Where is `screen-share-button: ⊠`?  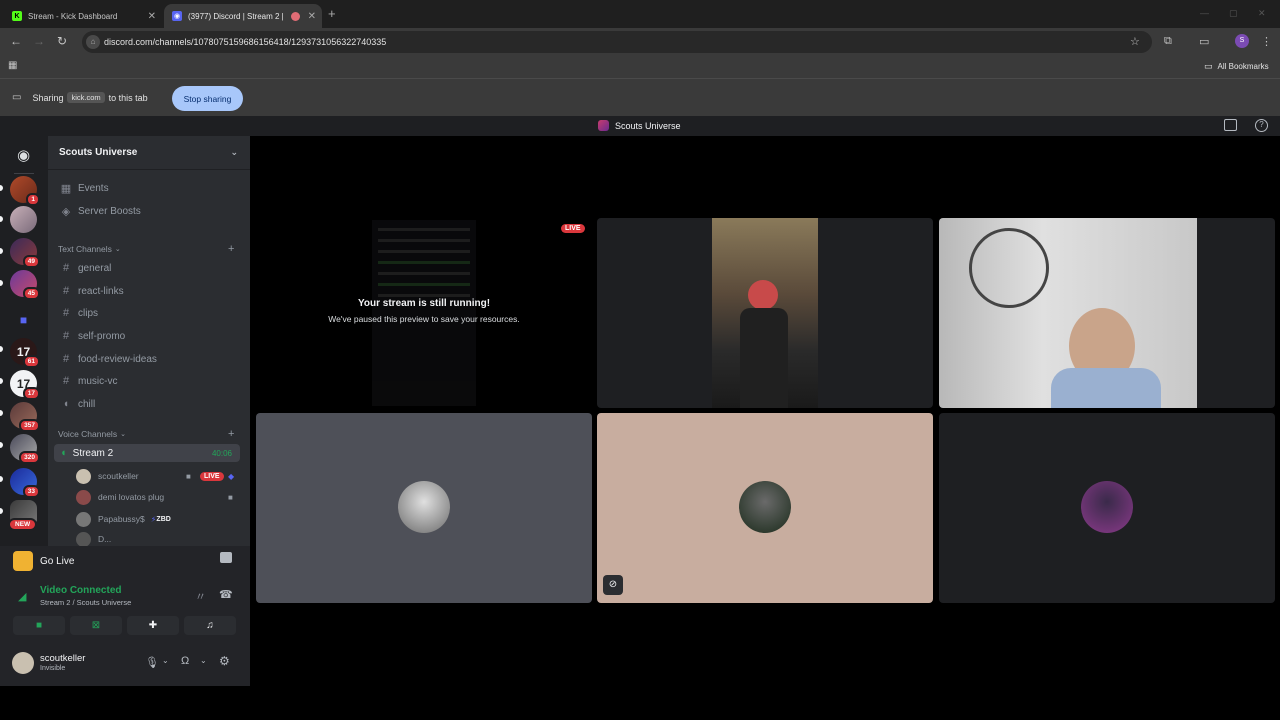 screen-share-button: ⊠ is located at coordinates (96, 625).